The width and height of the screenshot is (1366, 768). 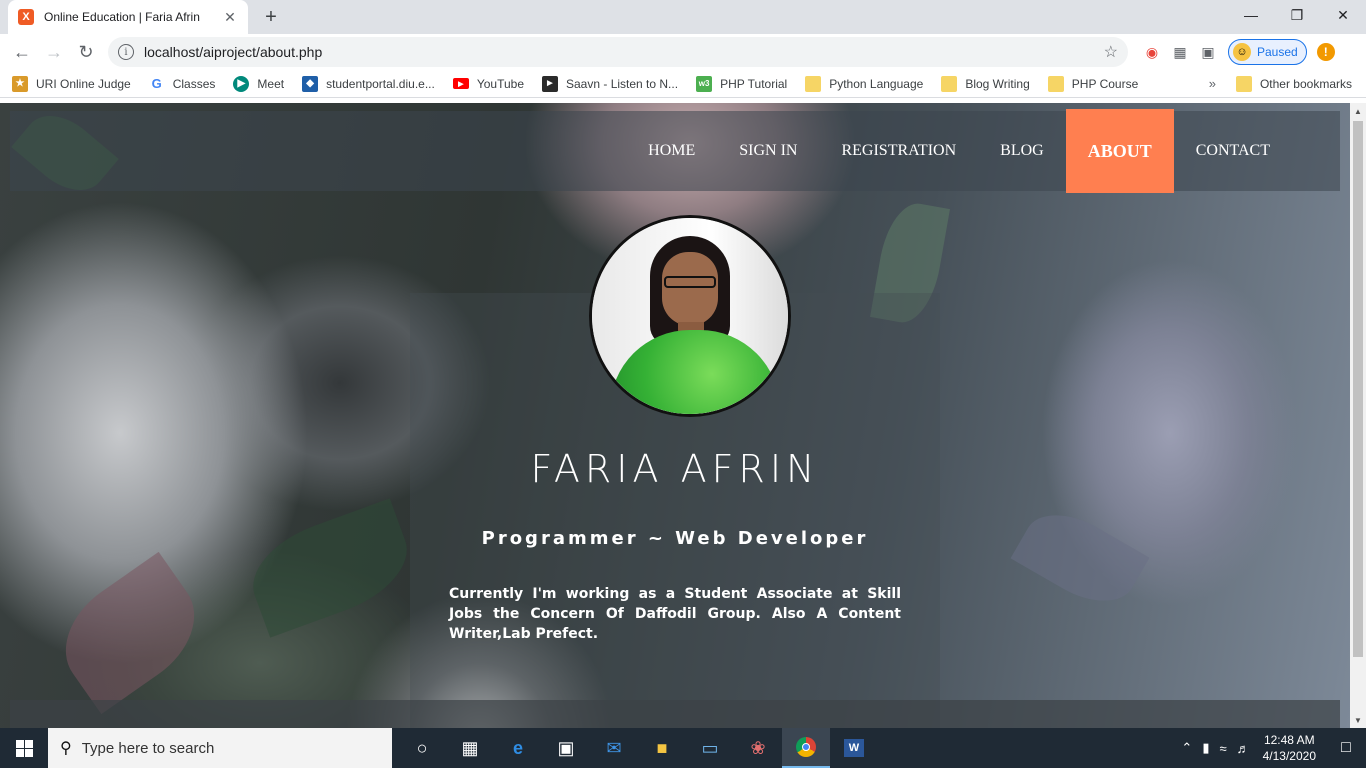 What do you see at coordinates (1343, 15) in the screenshot?
I see `close-window-button: ✕` at bounding box center [1343, 15].